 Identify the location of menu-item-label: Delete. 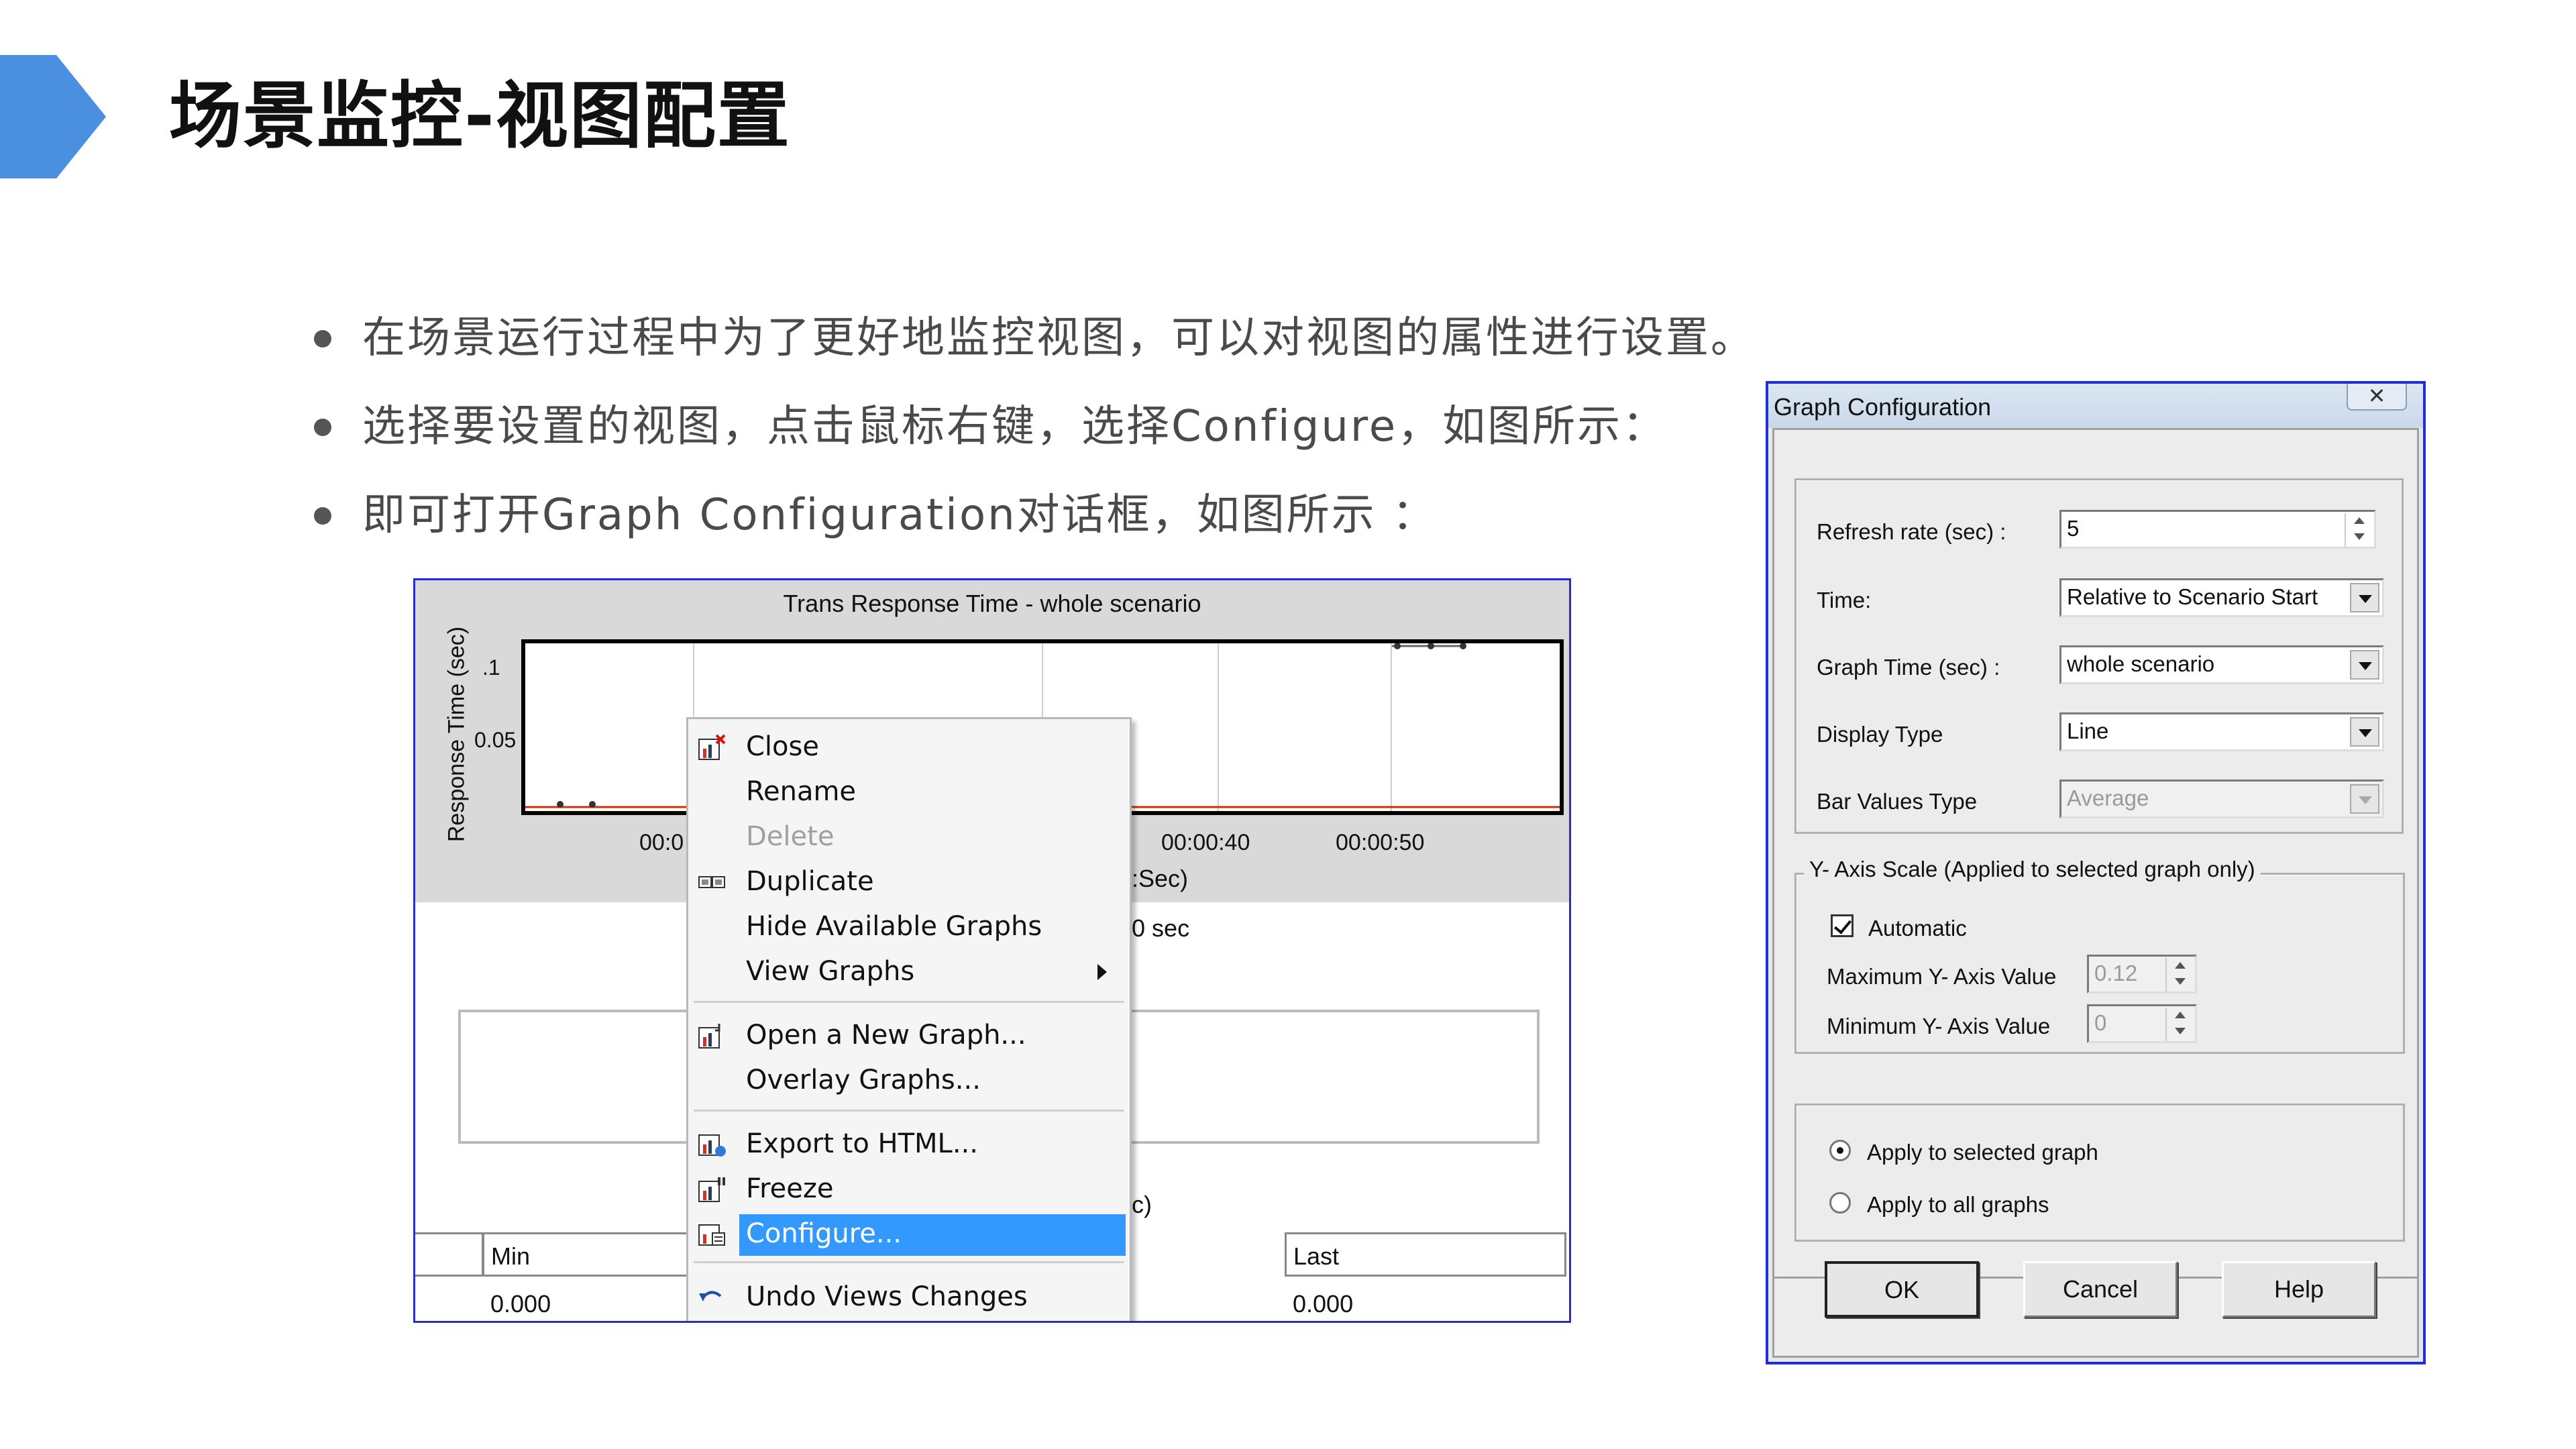
(790, 836).